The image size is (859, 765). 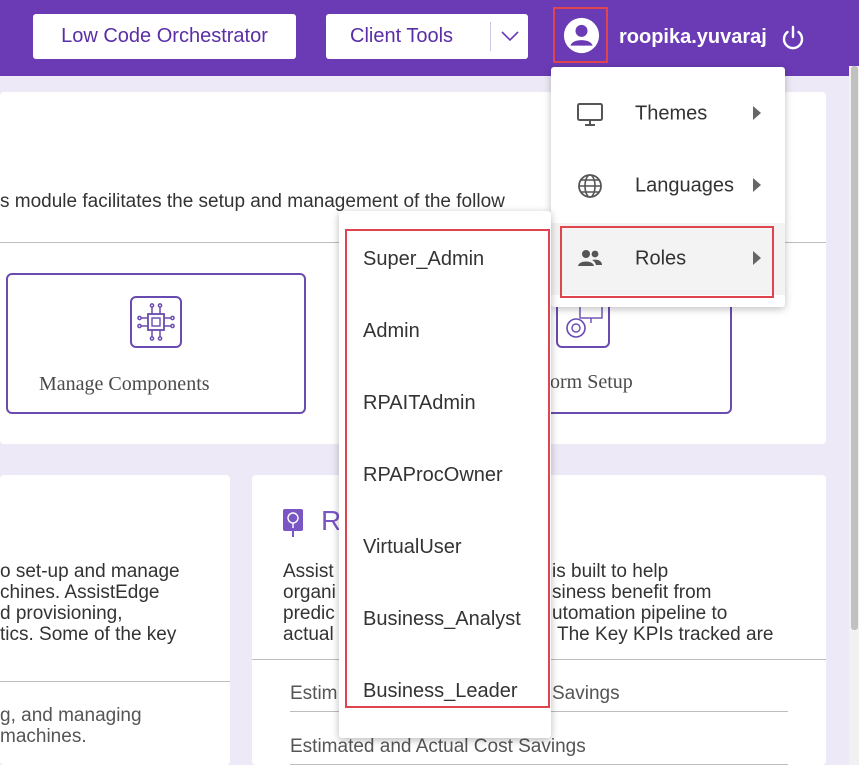 What do you see at coordinates (447, 468) in the screenshot?
I see `roles-submenu-highlight` at bounding box center [447, 468].